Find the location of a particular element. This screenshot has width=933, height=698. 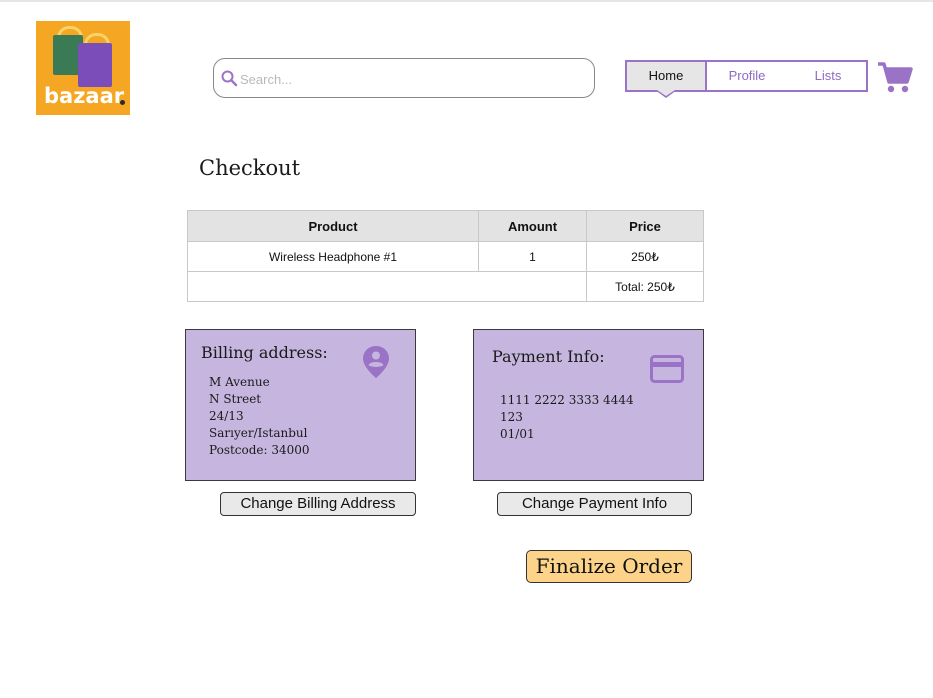

search-box is located at coordinates (404, 78).